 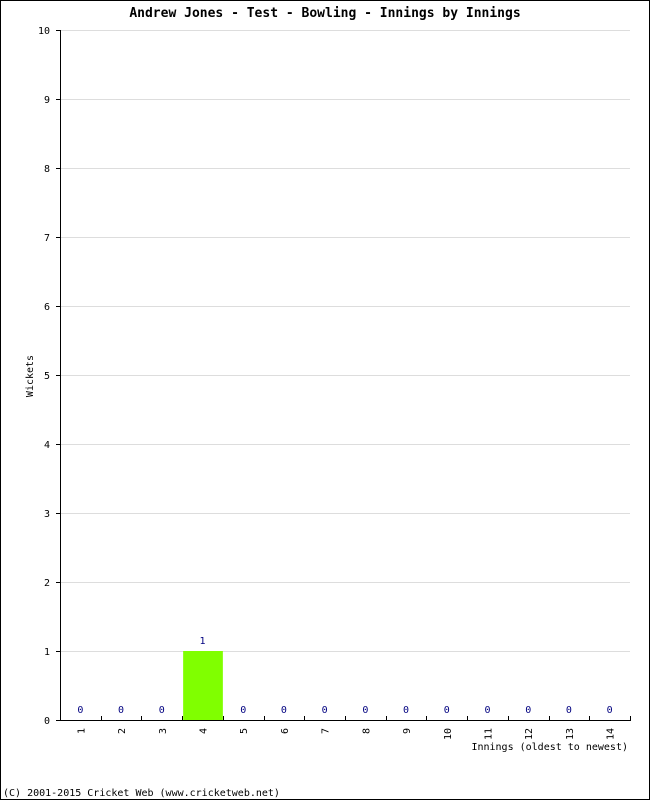 I want to click on x-tick-label: 6, so click(x=285, y=731).